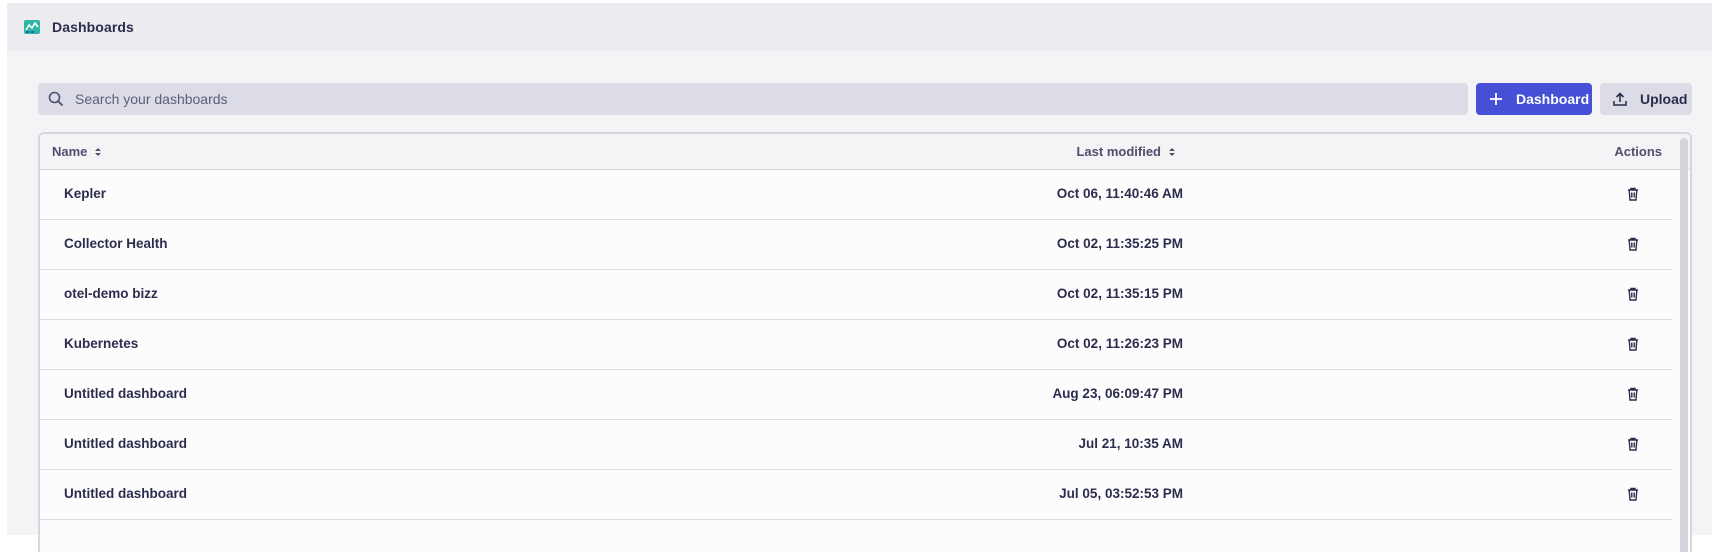 The width and height of the screenshot is (1712, 552). Describe the element at coordinates (1130, 443) in the screenshot. I see `last-modified-value: Jul 21, 10:35 AM` at that location.